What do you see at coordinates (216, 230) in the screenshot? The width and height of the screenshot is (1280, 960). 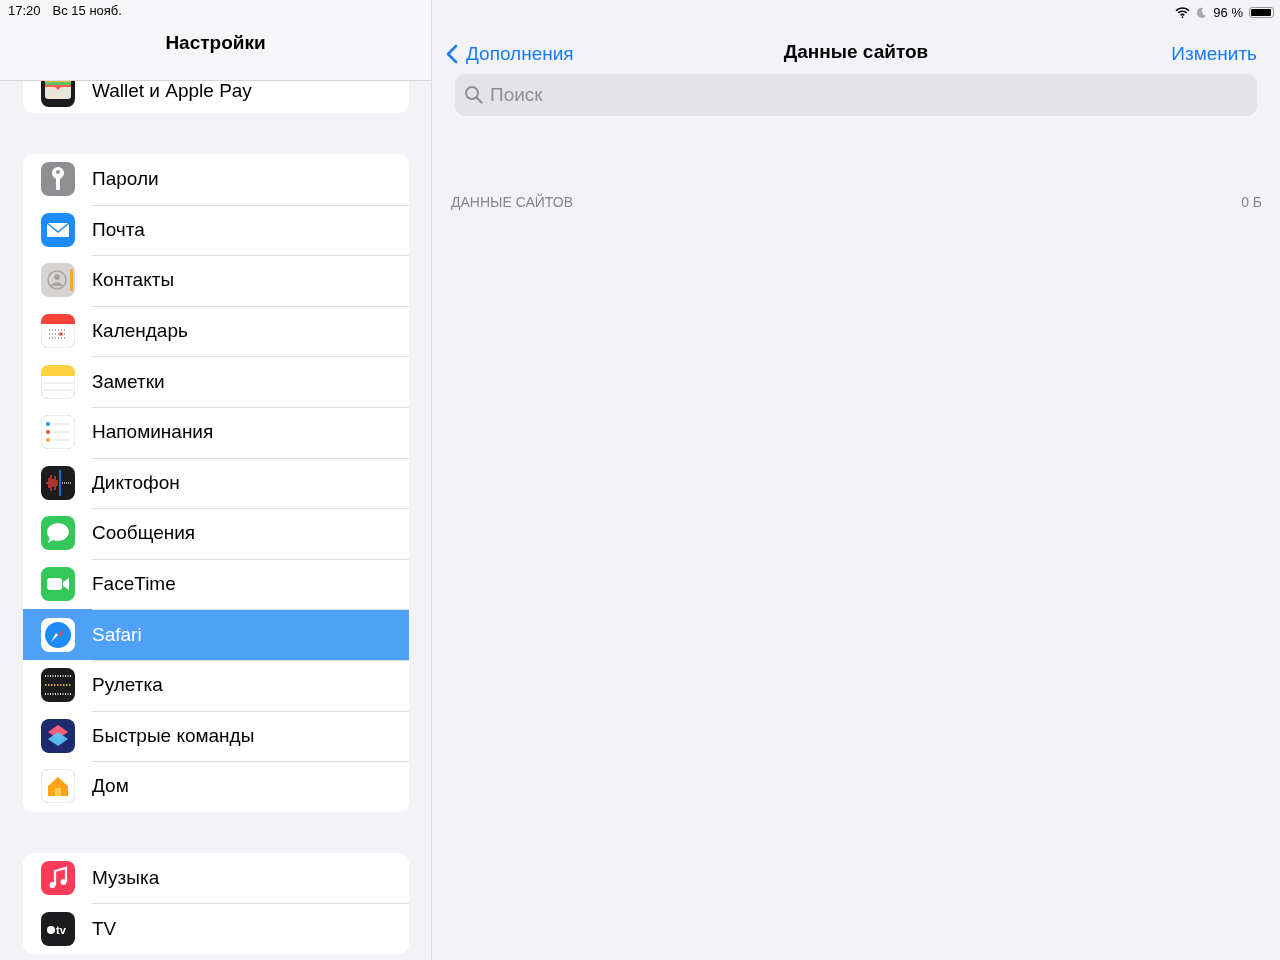 I see `settings-row: Почта` at bounding box center [216, 230].